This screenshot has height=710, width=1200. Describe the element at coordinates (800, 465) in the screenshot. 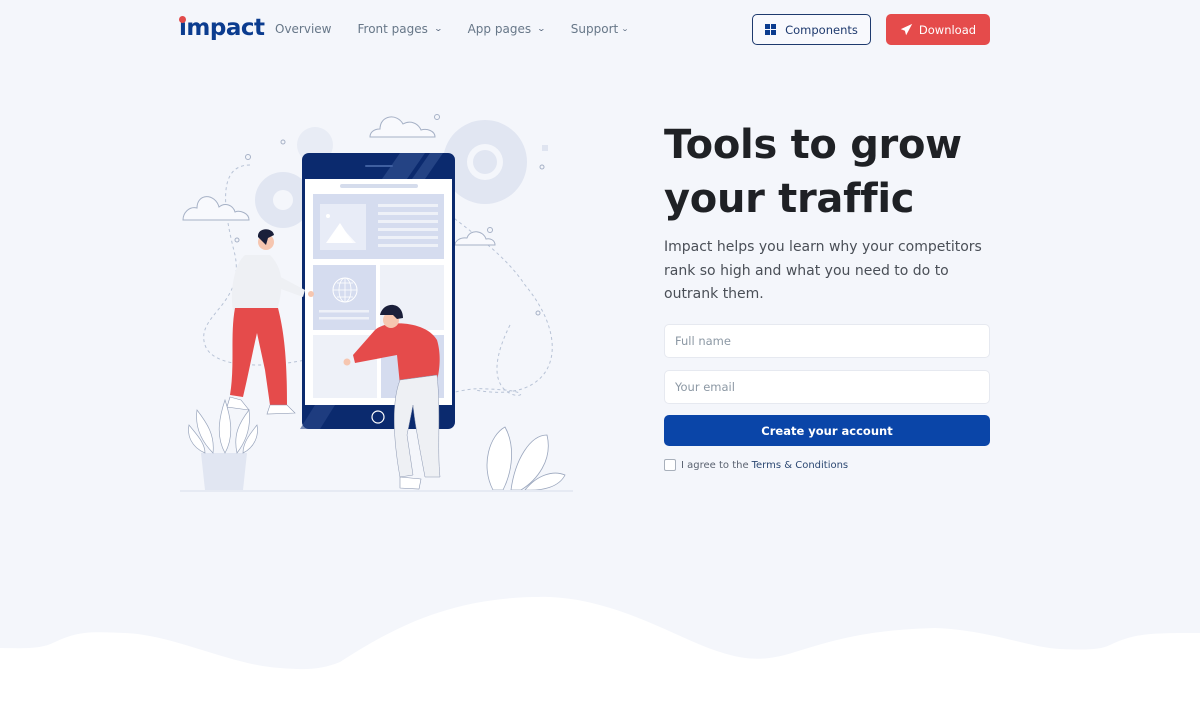

I see `terms-link: Terms & Conditions` at that location.